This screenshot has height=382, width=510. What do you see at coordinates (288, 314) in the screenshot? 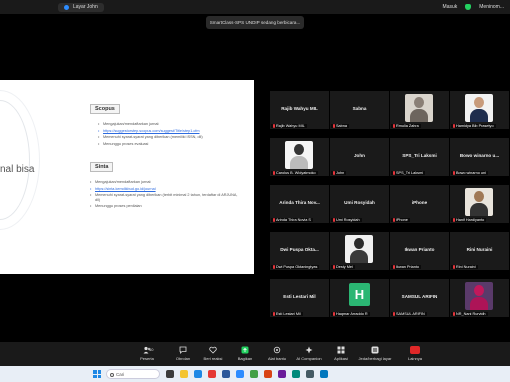
I see `participant-label-text: Esti Lestari Mil` at bounding box center [288, 314].